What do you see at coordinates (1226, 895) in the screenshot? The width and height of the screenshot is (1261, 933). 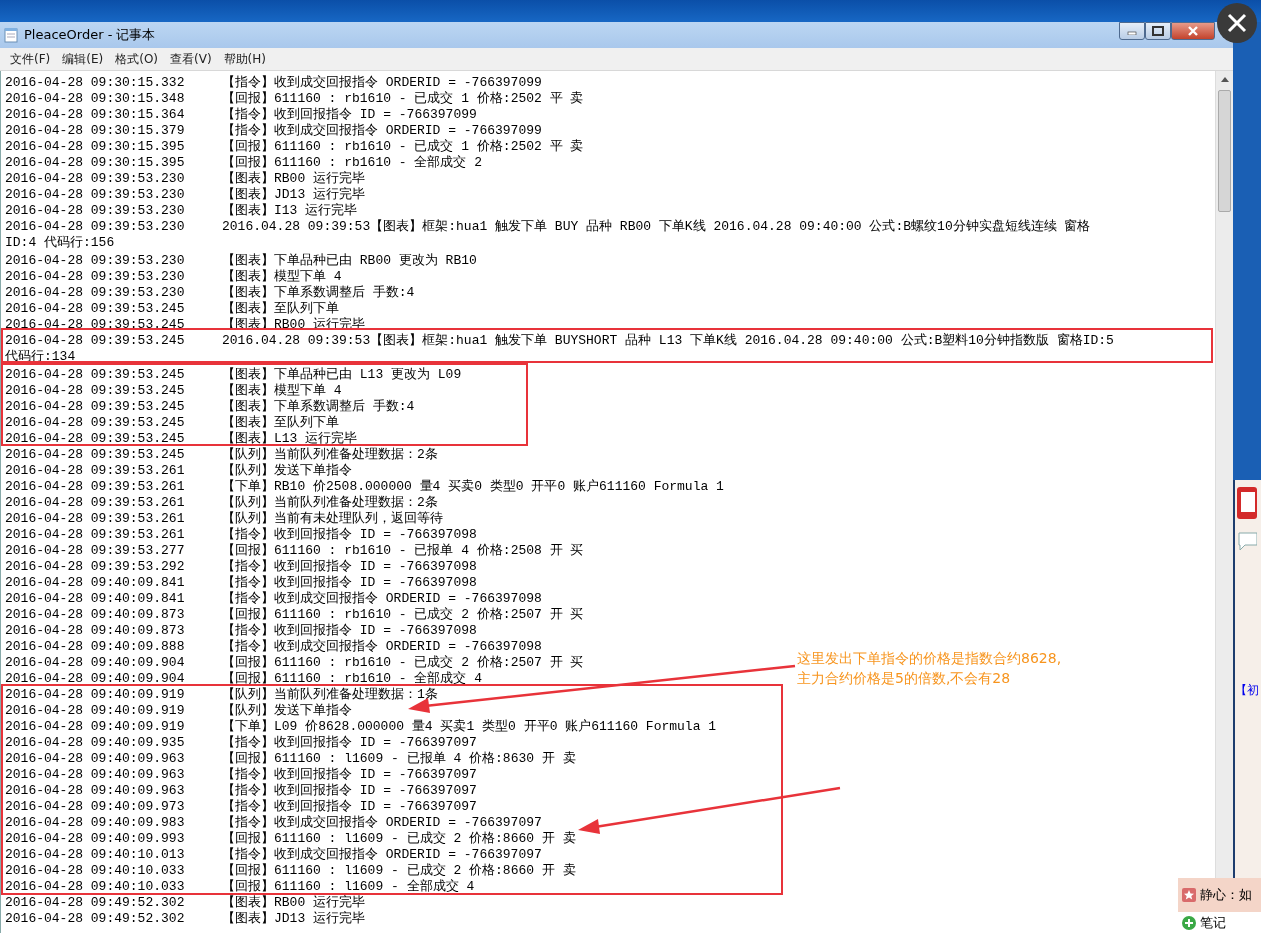 I see `popup-text: 静心：如` at bounding box center [1226, 895].